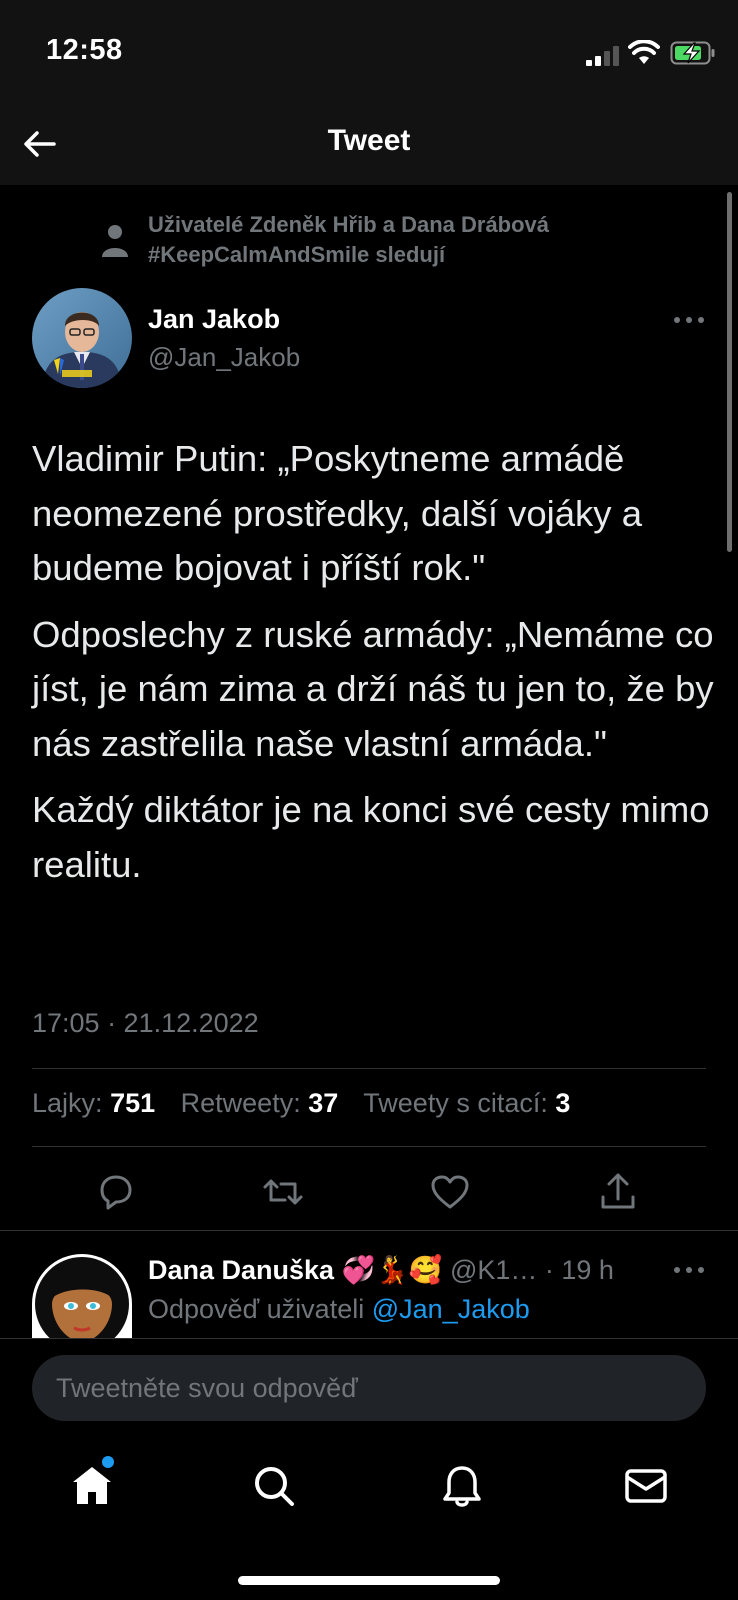  I want to click on person-icon, so click(115, 241).